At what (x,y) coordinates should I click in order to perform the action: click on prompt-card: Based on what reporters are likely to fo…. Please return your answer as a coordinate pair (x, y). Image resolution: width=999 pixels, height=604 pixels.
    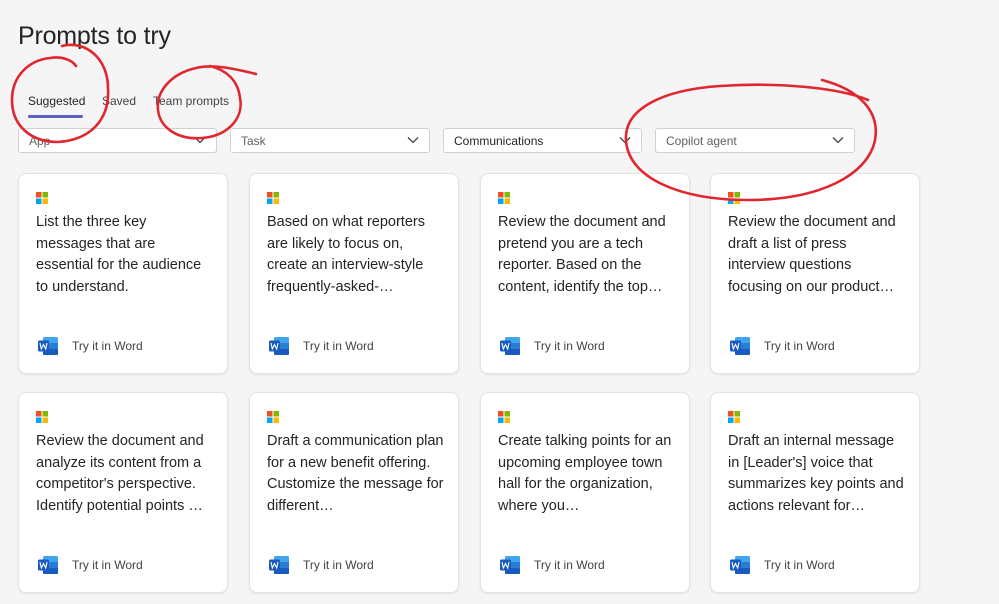
    Looking at the image, I should click on (354, 273).